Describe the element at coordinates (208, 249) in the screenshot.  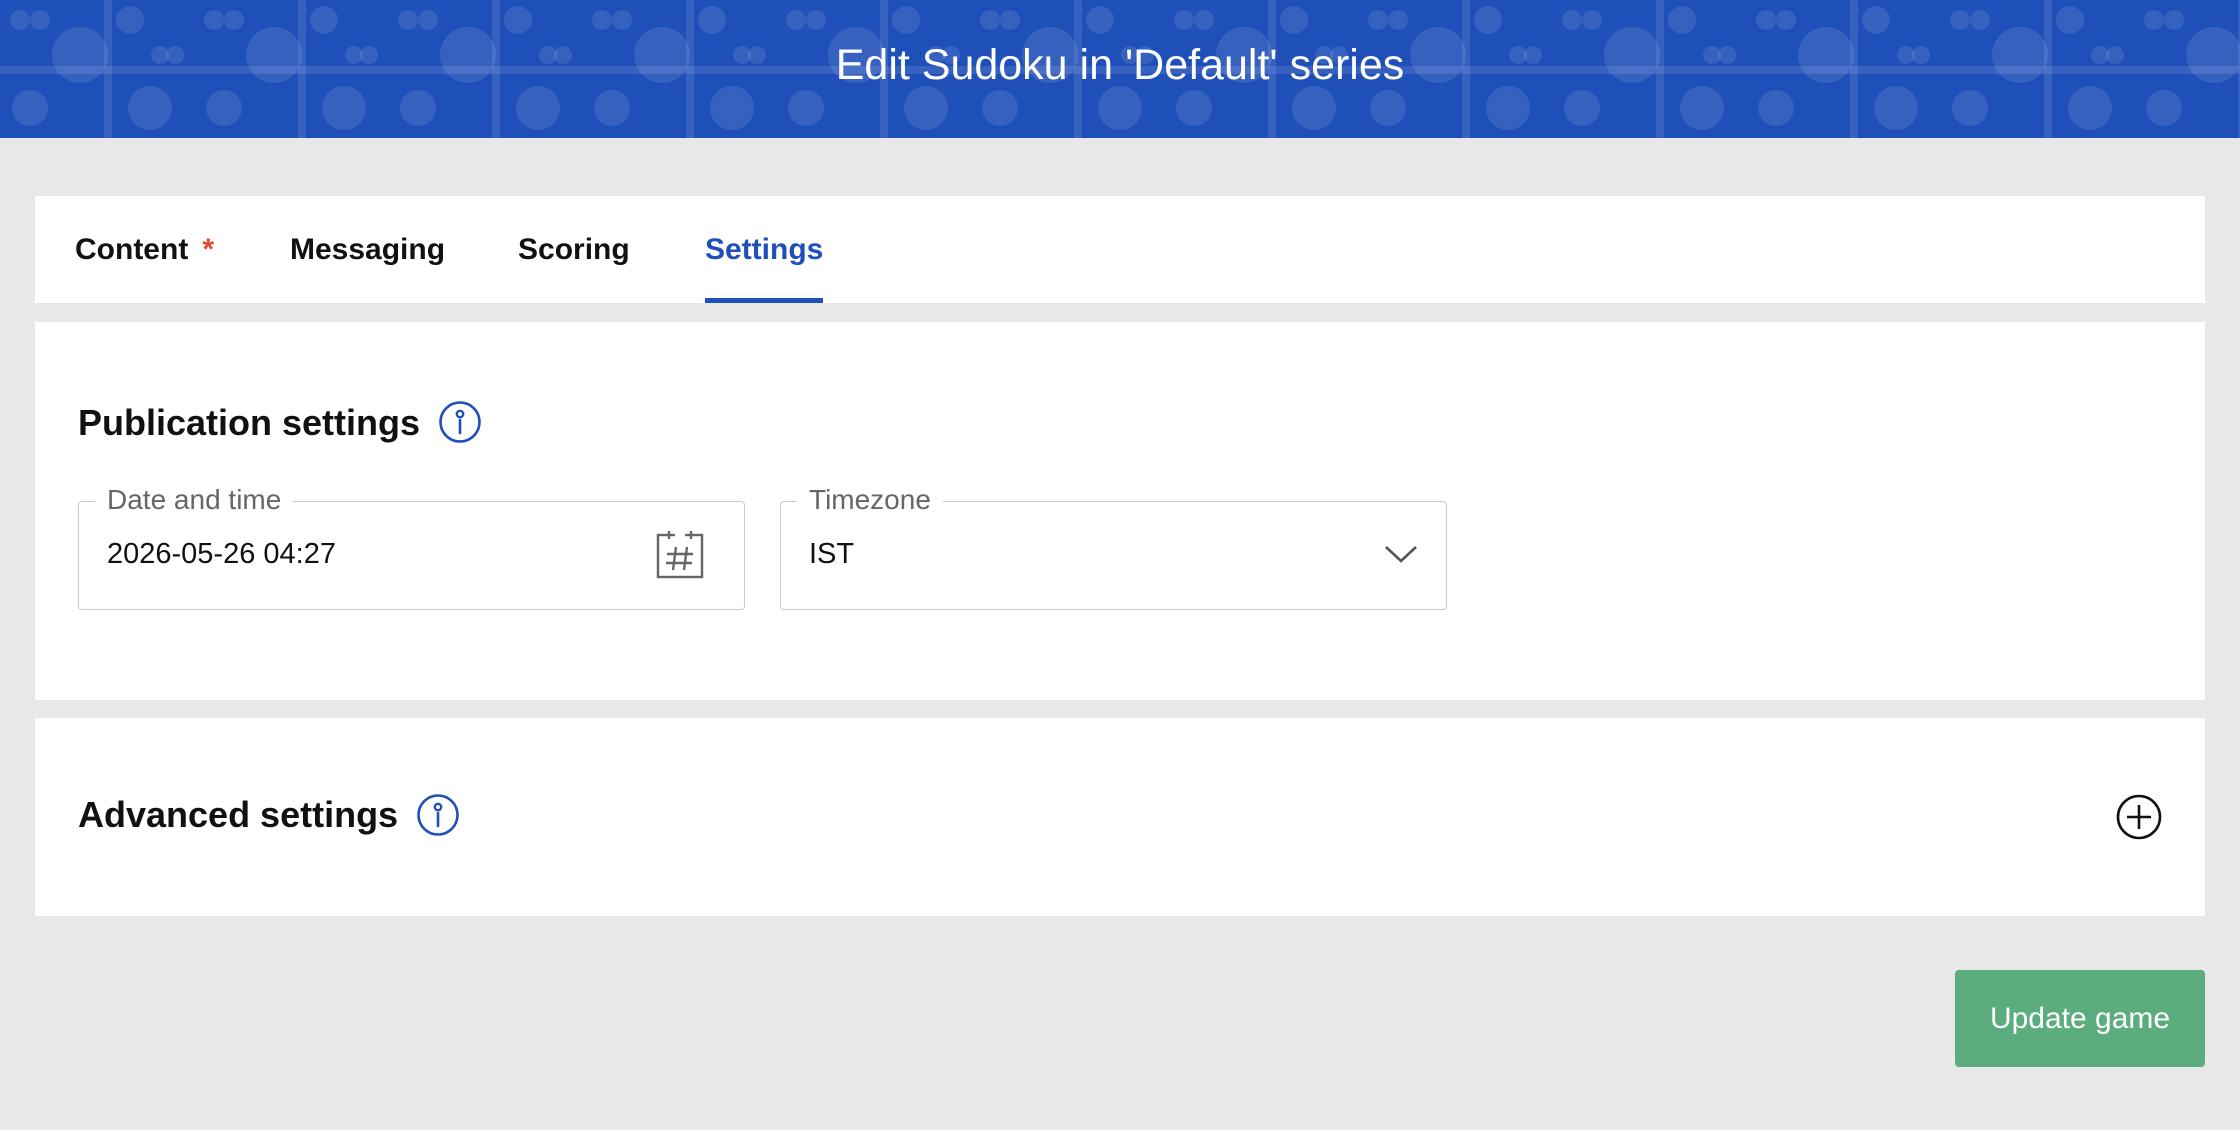
I see `required-indicator: *` at that location.